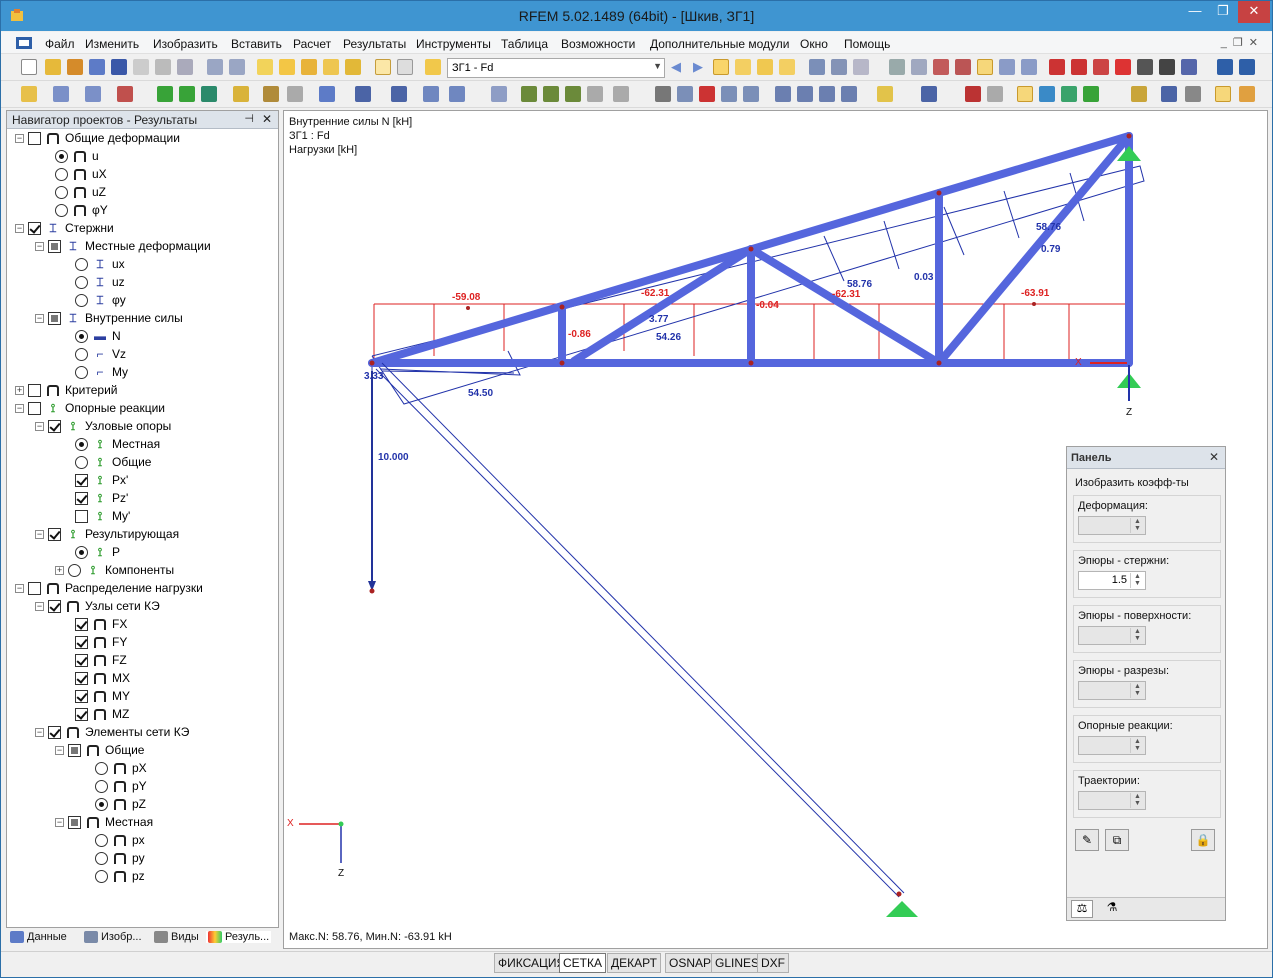 The image size is (1273, 978). I want to click on filter-2-icon, so click(963, 67).